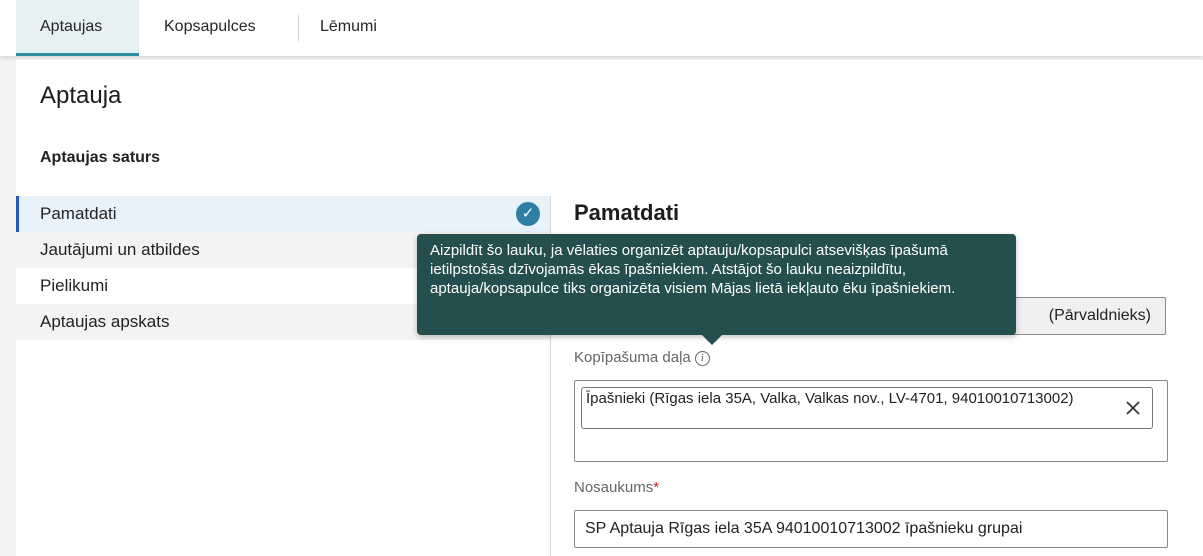  Describe the element at coordinates (656, 487) in the screenshot. I see `required-mark: *` at that location.